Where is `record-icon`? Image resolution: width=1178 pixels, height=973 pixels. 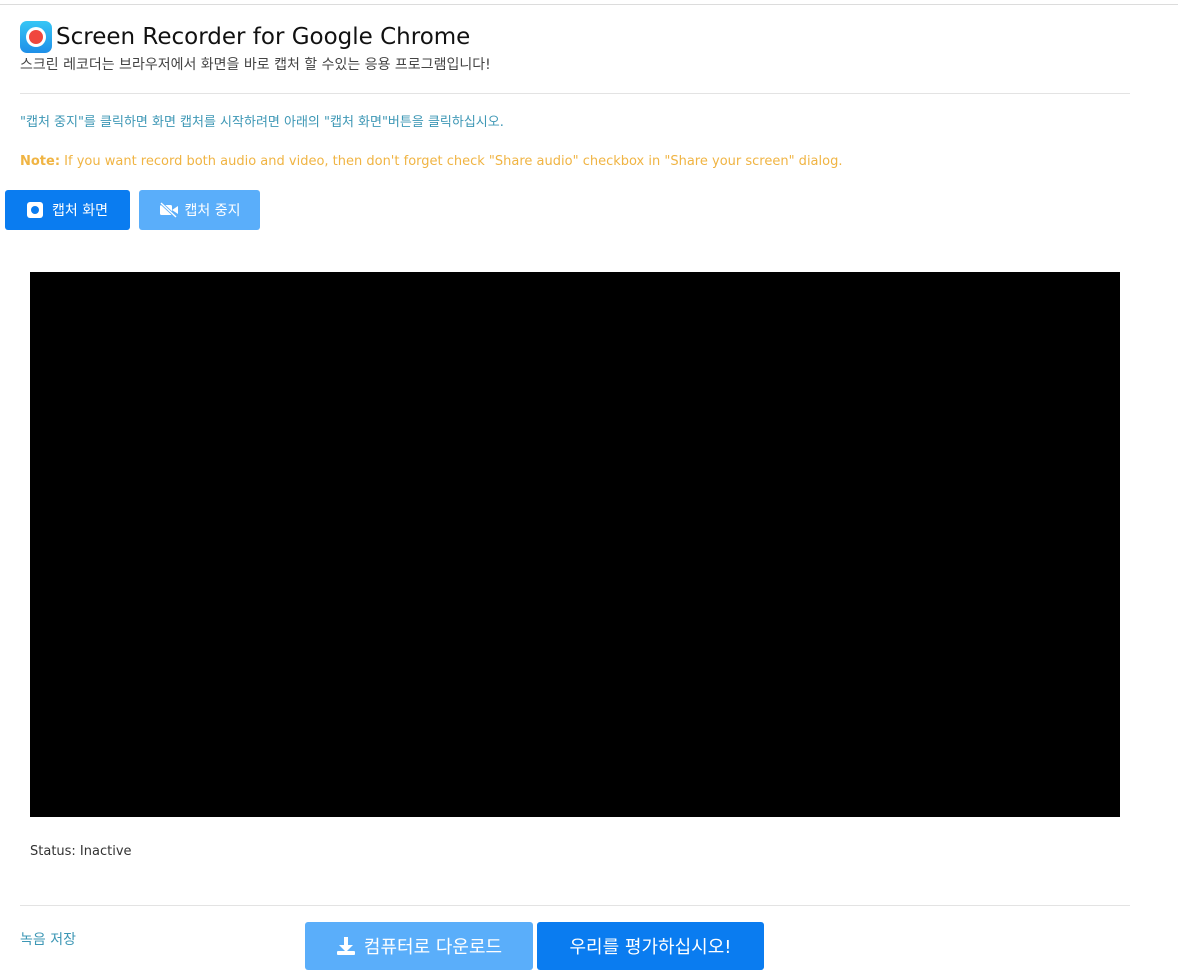
record-icon is located at coordinates (35, 210).